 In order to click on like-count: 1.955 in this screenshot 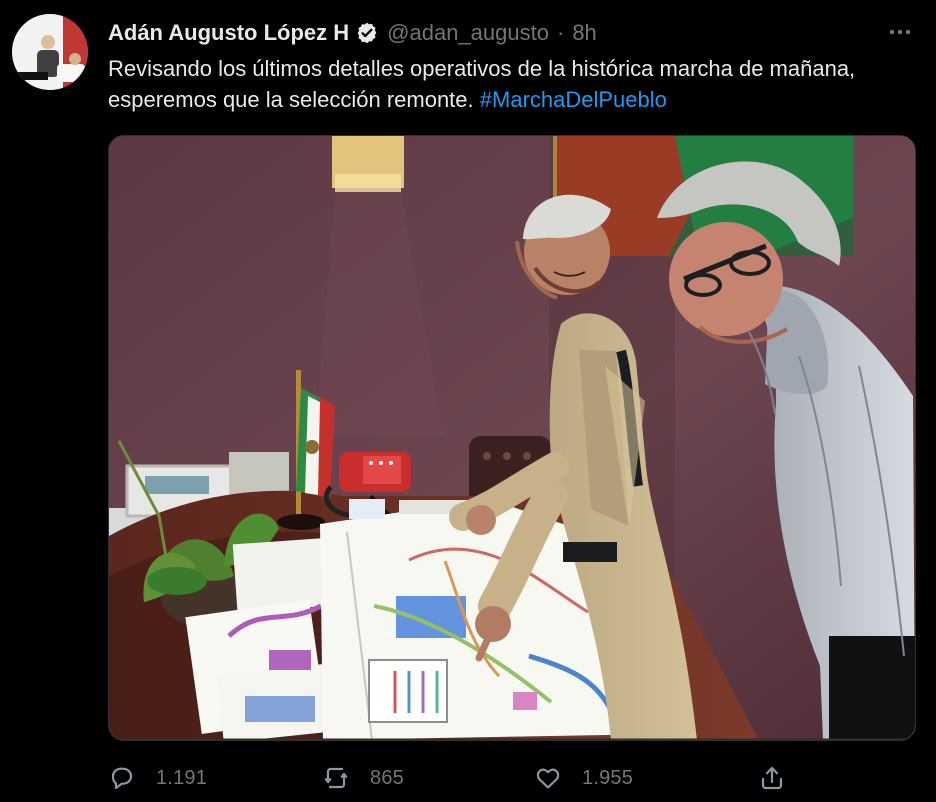, I will do `click(608, 777)`.